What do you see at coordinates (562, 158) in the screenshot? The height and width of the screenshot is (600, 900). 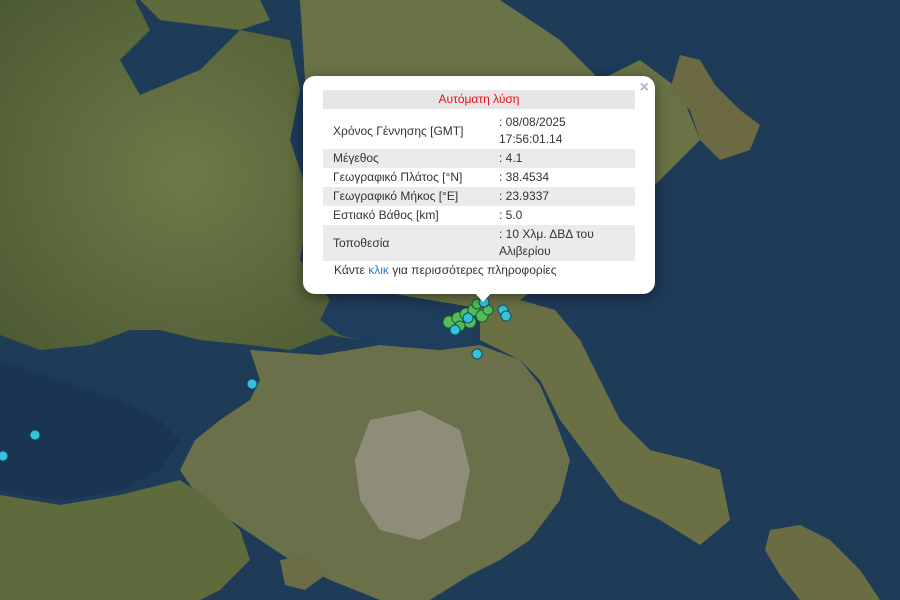 I see `magnitude-value: : 4.1` at bounding box center [562, 158].